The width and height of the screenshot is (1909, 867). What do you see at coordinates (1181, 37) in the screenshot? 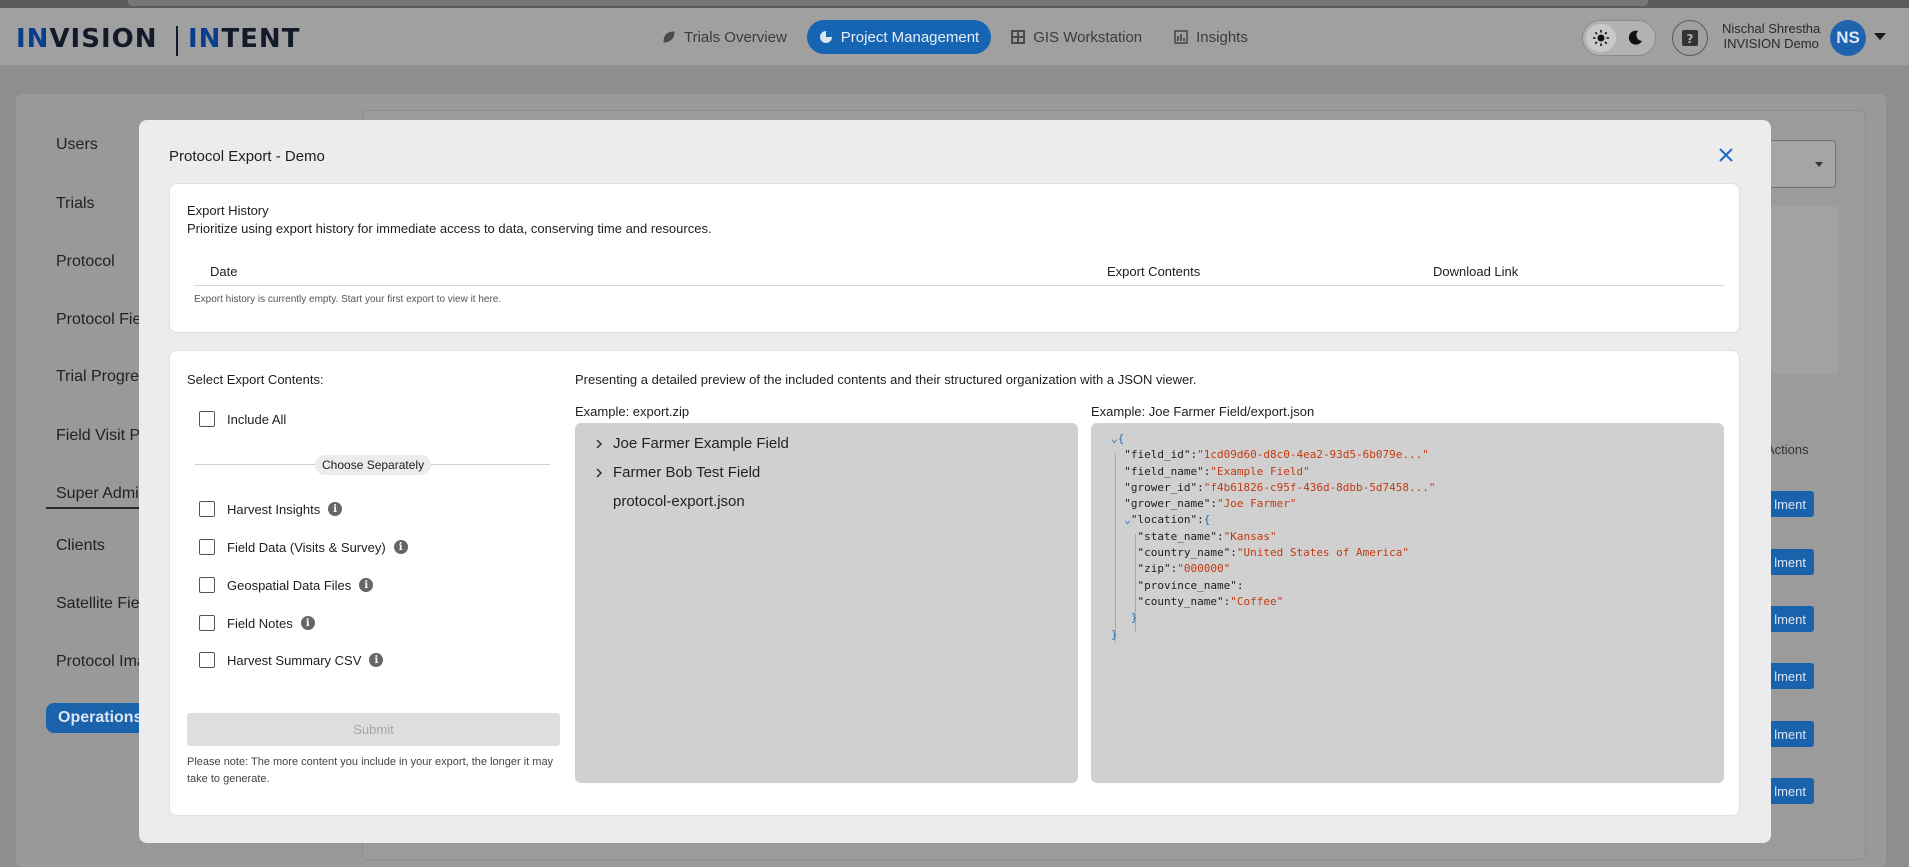
I see `bar-chart-icon` at bounding box center [1181, 37].